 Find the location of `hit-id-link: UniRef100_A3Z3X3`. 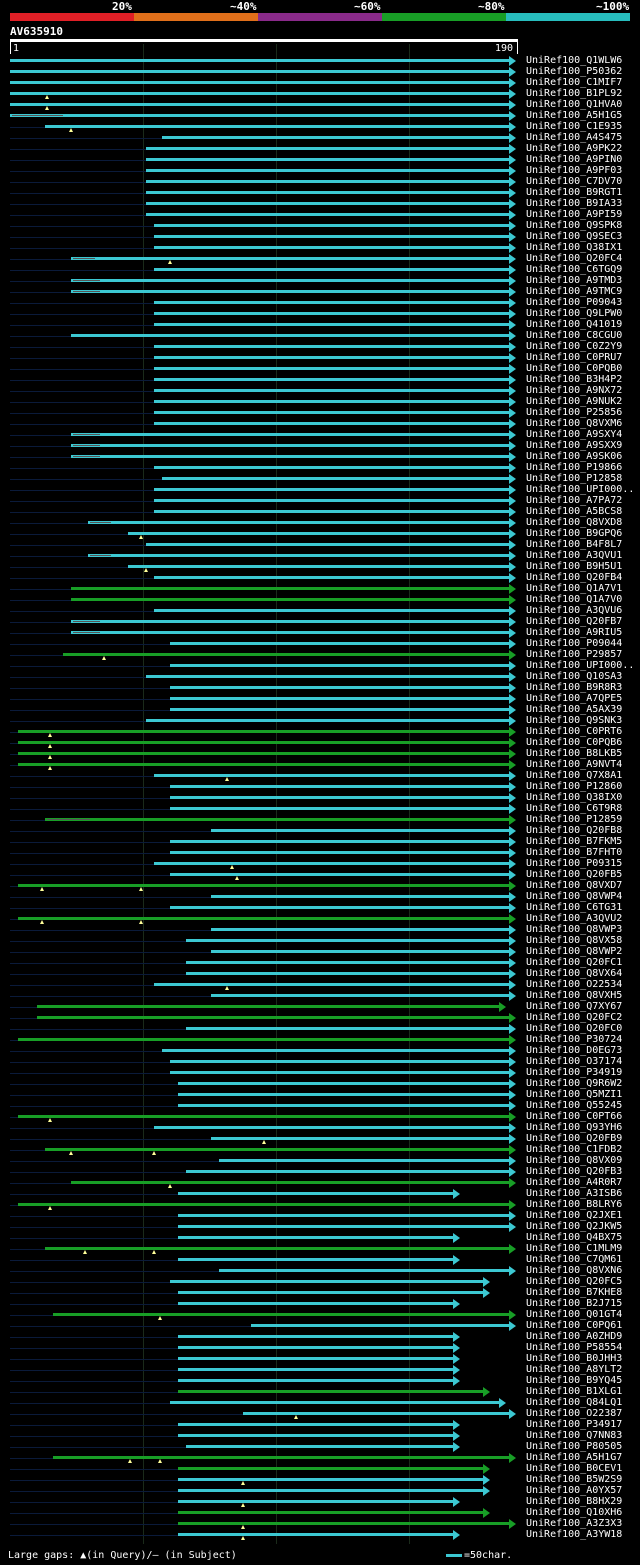

hit-id-link: UniRef100_A3Z3X3 is located at coordinates (574, 1523).